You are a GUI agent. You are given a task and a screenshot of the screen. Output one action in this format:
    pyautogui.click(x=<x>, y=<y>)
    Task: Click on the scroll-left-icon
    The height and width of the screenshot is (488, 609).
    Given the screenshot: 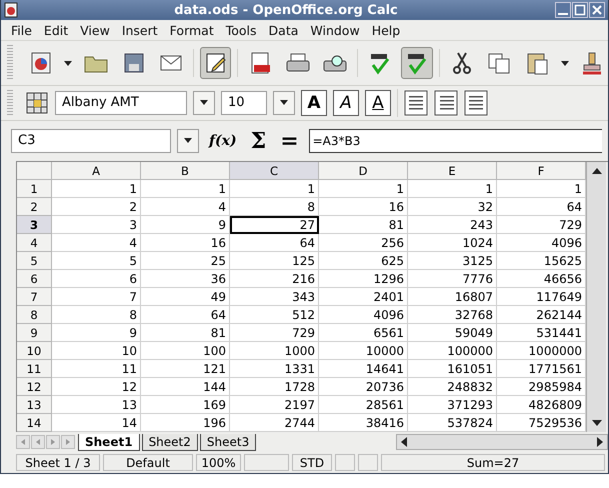 What is the action you would take?
    pyautogui.click(x=404, y=442)
    